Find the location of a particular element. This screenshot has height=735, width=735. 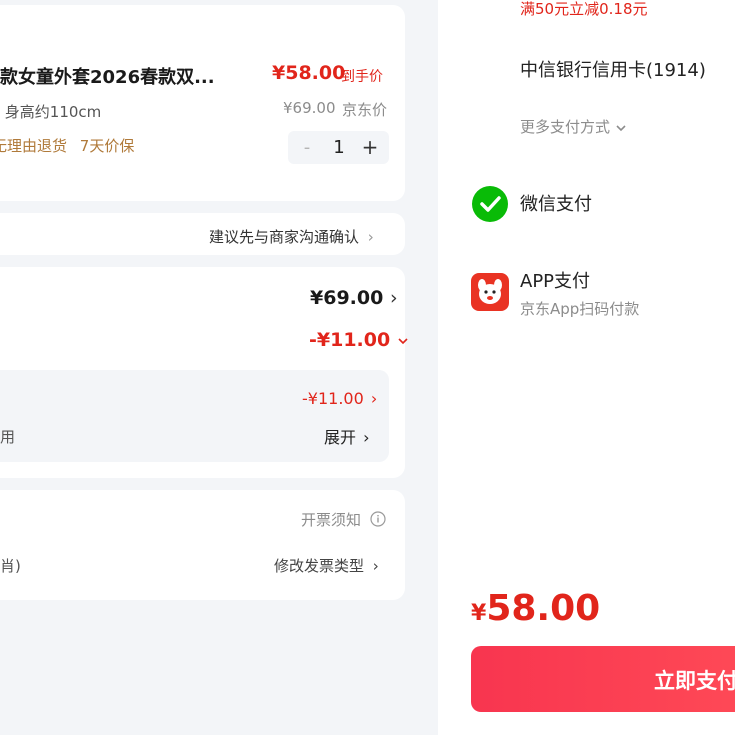

total-price-row: ¥69.00 › is located at coordinates (354, 298).